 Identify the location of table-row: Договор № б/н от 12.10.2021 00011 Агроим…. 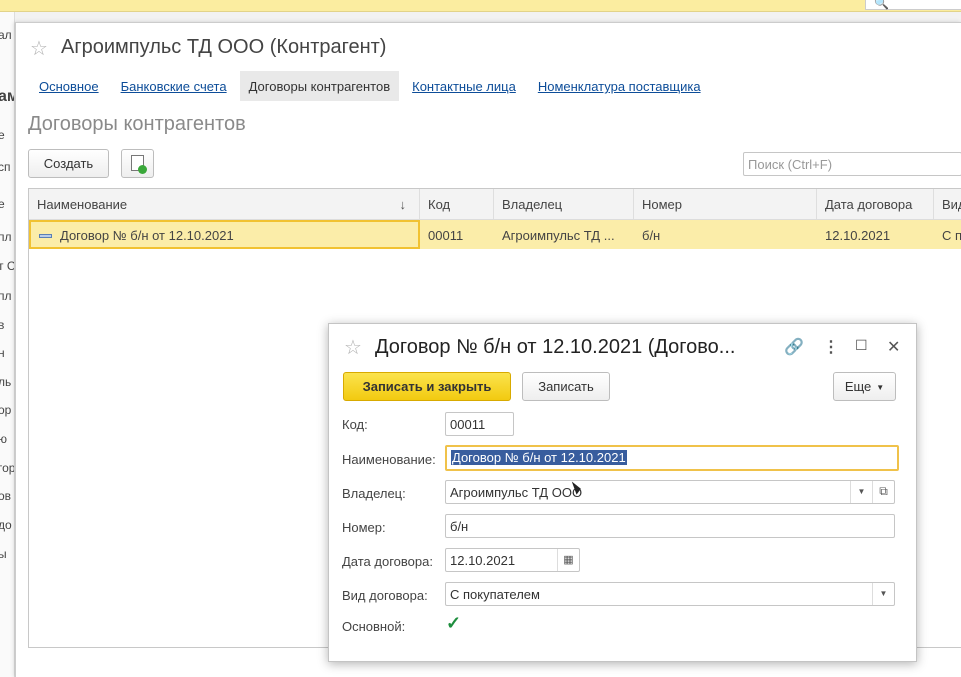
(495, 234).